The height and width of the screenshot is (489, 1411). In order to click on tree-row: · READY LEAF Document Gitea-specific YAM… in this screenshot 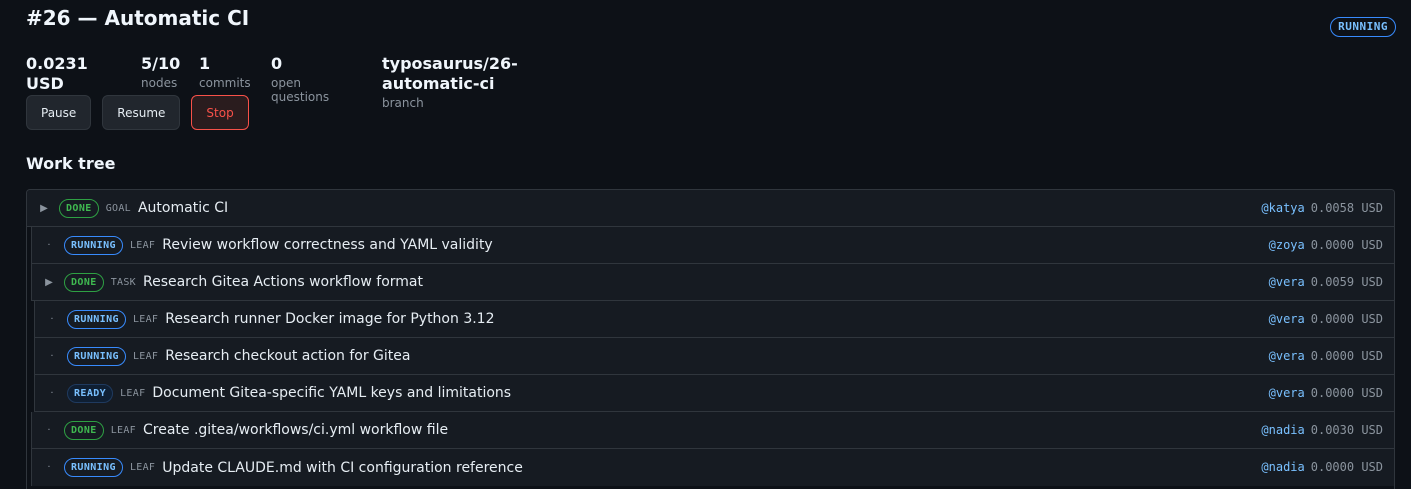, I will do `click(714, 393)`.